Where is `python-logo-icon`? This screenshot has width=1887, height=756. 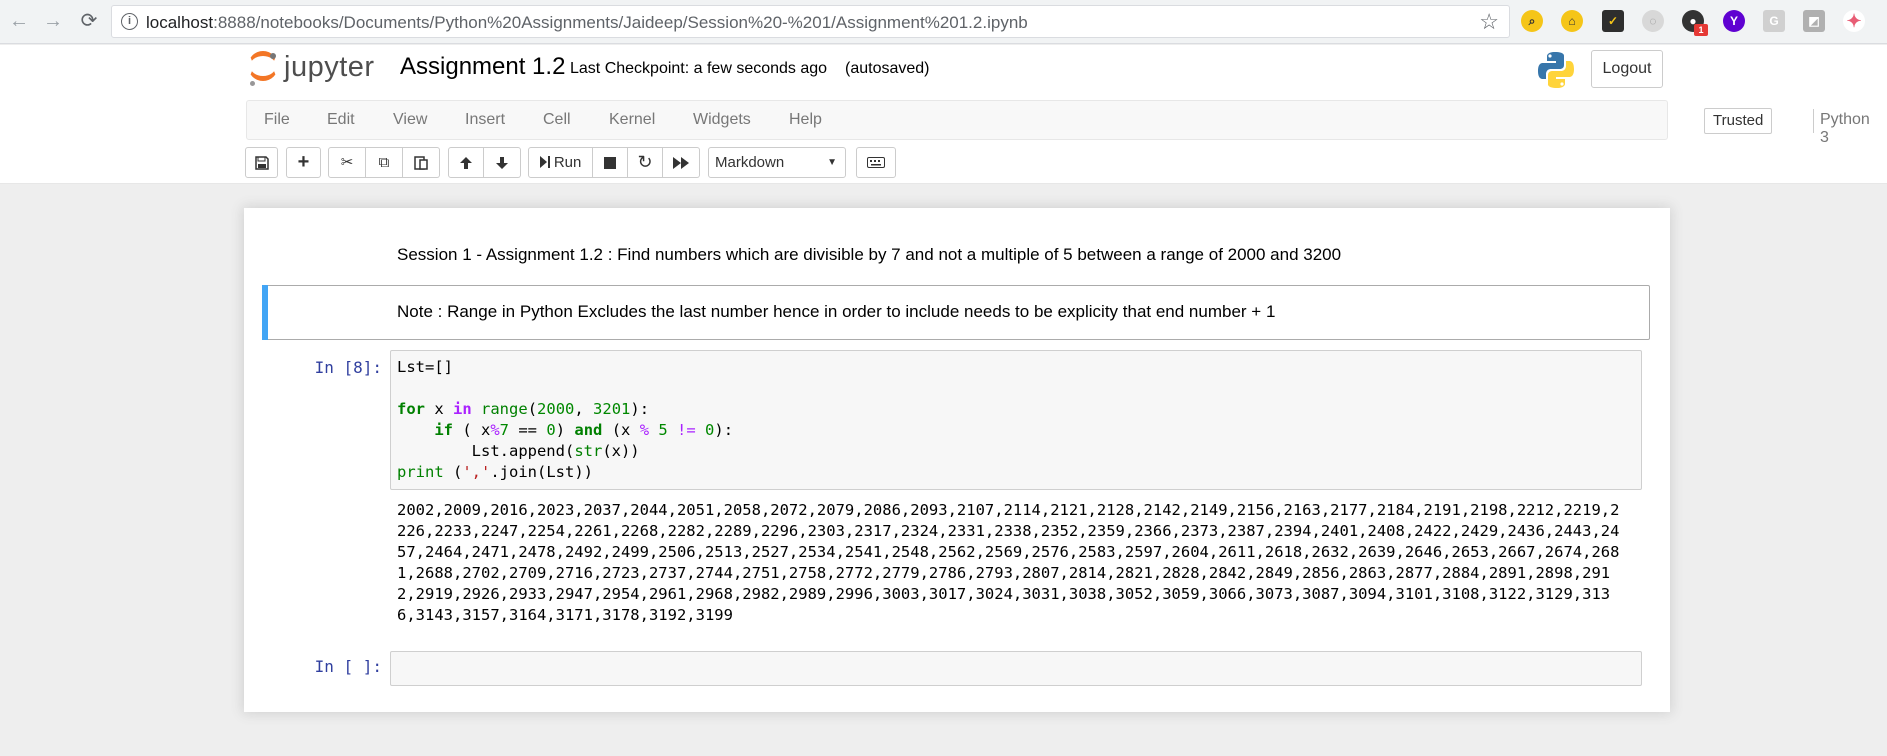 python-logo-icon is located at coordinates (1556, 70).